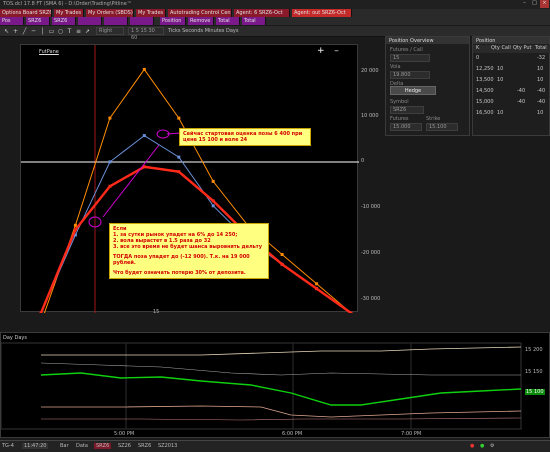 This screenshot has width=550, height=452. I want to click on tab-srz6: SRZ6, so click(38, 21).